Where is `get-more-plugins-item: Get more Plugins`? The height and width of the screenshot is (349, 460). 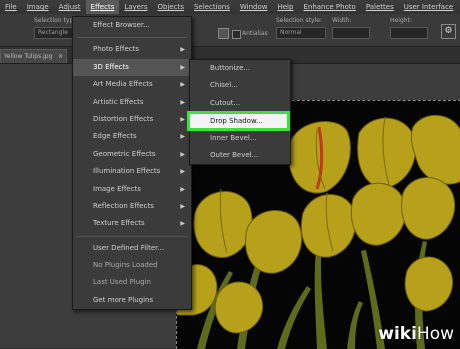
get-more-plugins-item: Get more Plugins is located at coordinates (132, 300).